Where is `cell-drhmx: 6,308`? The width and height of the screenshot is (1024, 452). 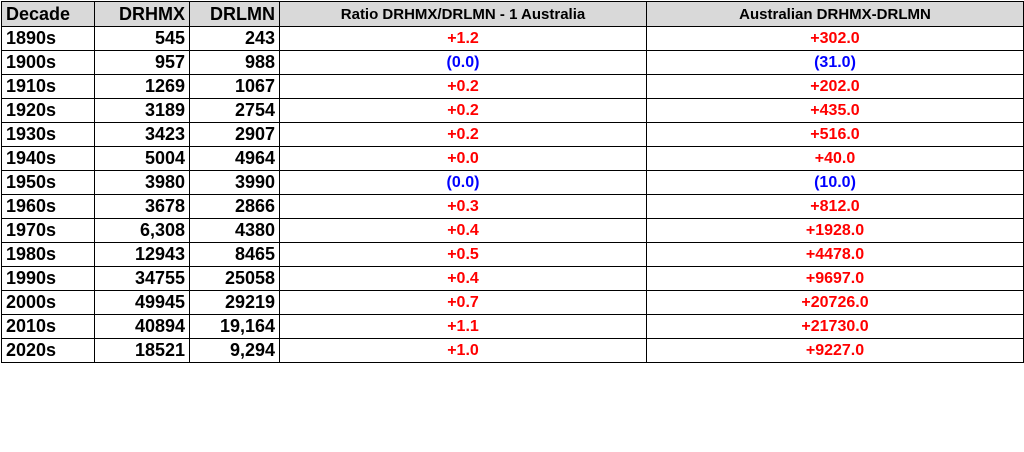
cell-drhmx: 6,308 is located at coordinates (142, 230).